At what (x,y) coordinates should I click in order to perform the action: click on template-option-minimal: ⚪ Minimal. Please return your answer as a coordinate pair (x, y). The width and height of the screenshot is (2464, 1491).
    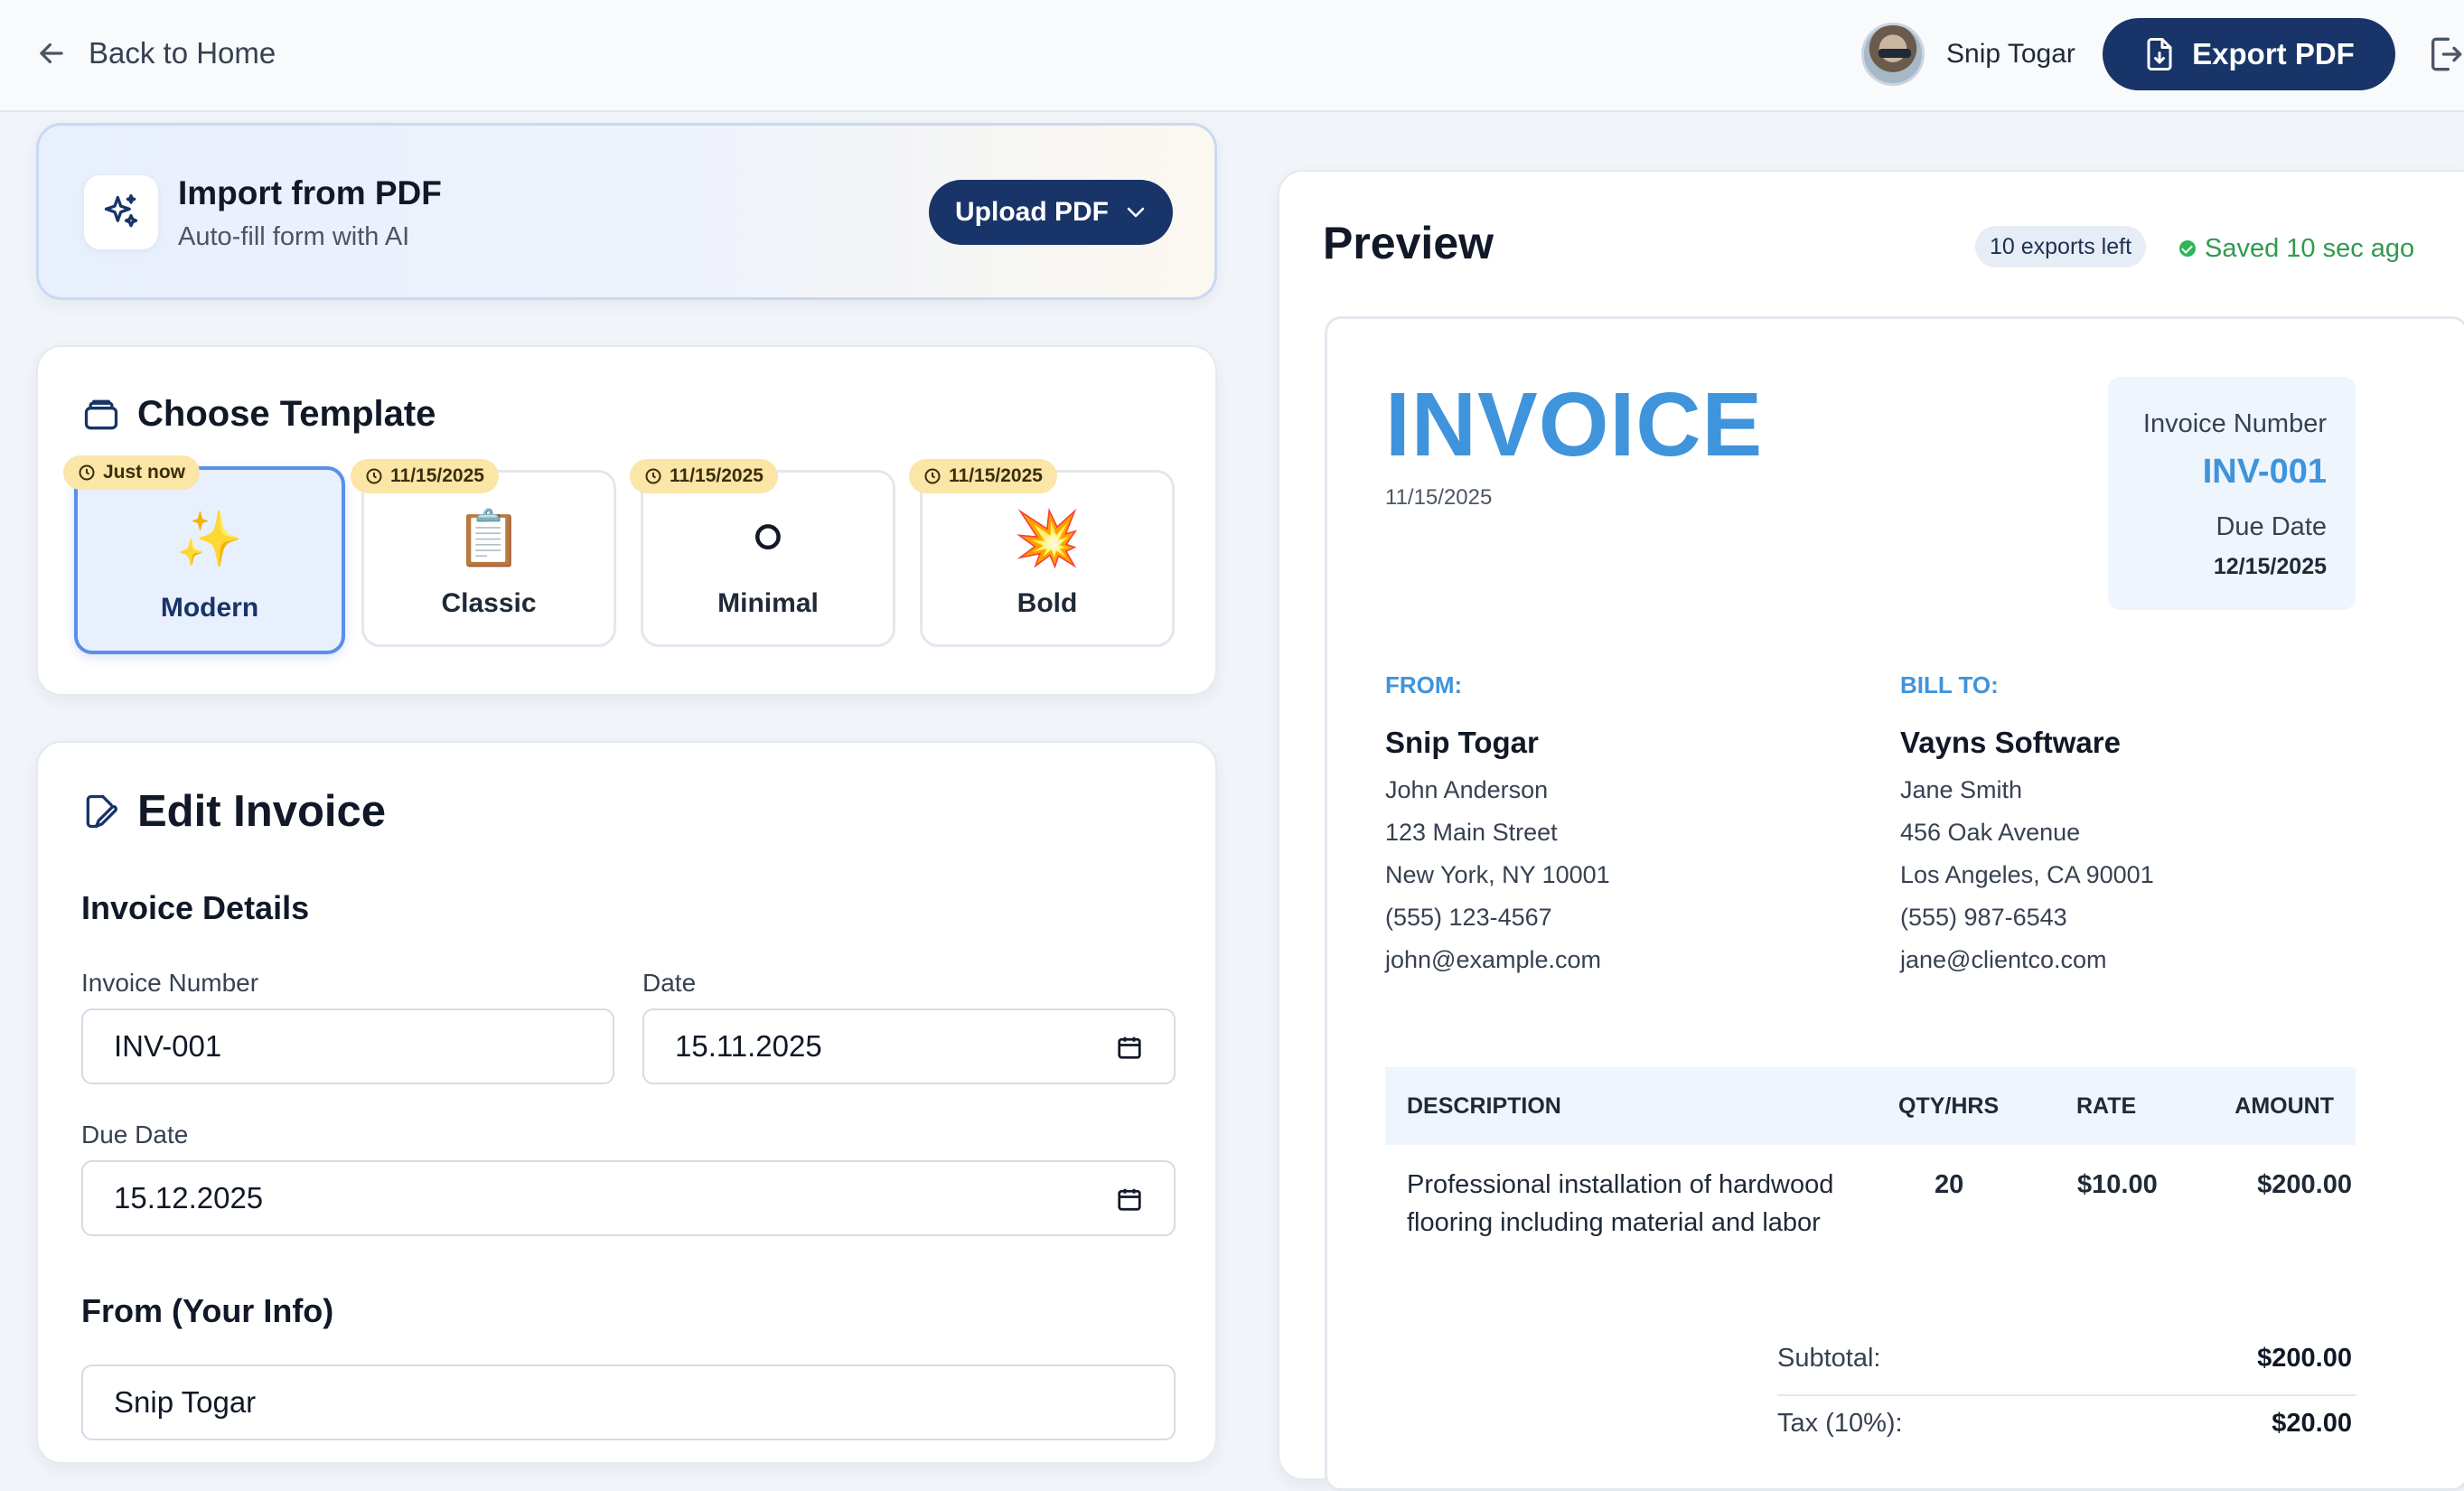
    Looking at the image, I should click on (768, 558).